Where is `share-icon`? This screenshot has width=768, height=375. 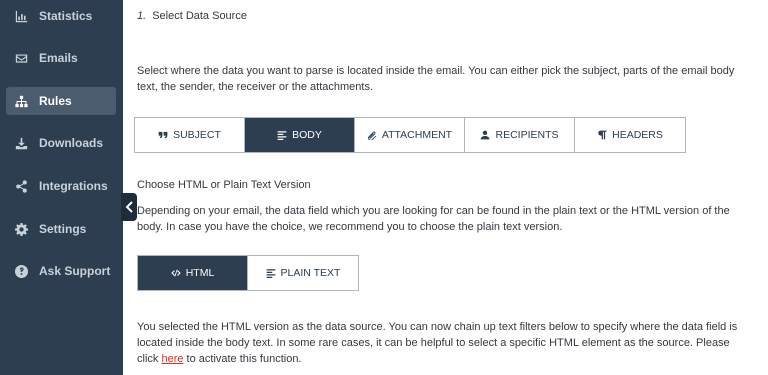
share-icon is located at coordinates (21, 186).